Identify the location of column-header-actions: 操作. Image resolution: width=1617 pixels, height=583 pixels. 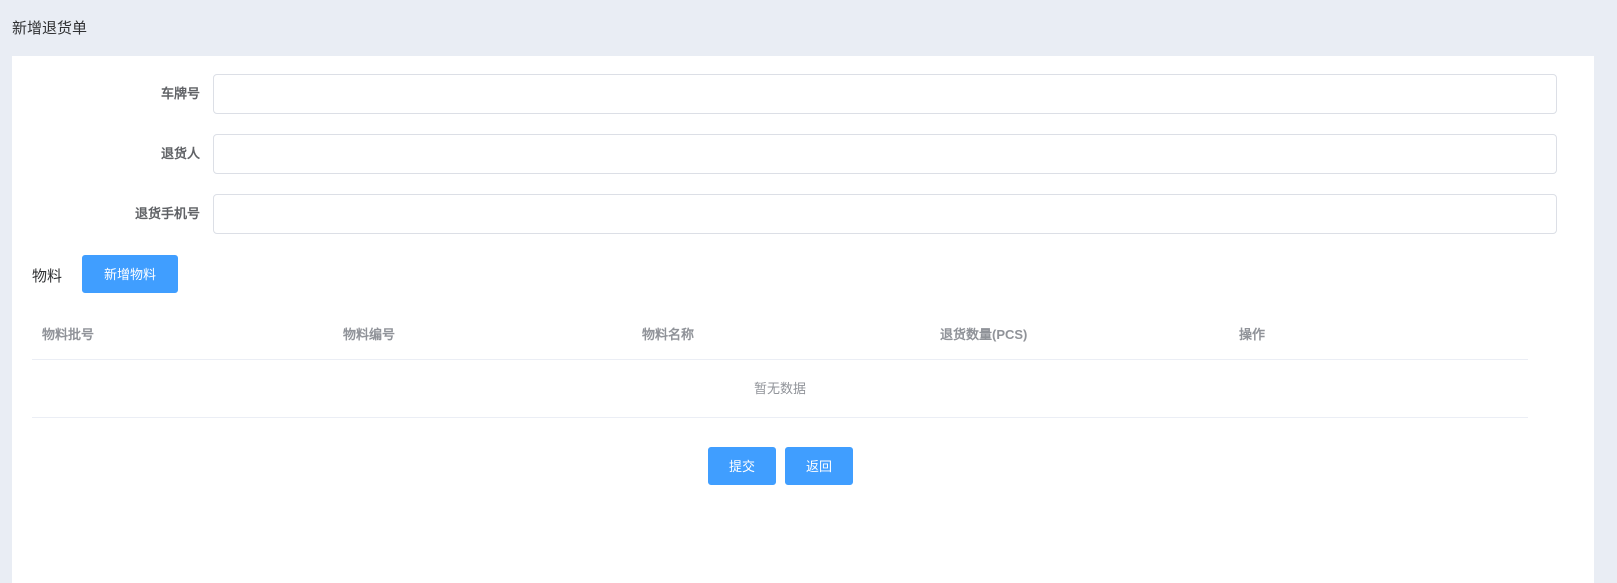
(1252, 334).